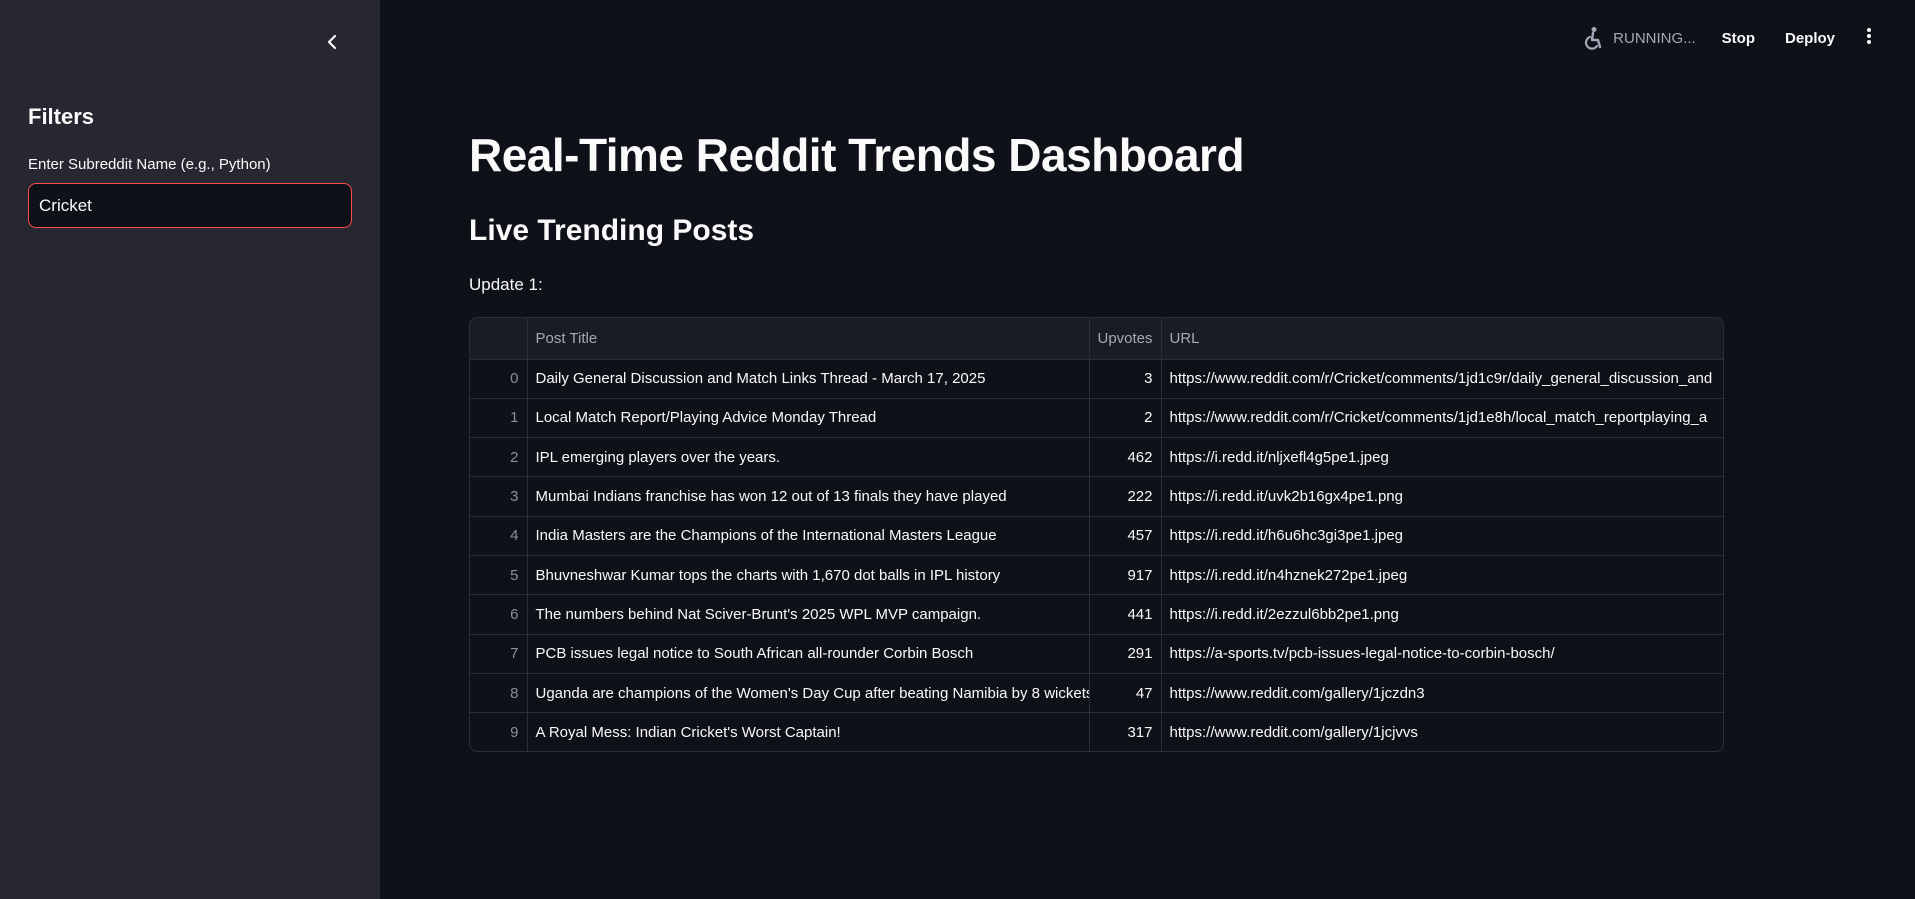 The width and height of the screenshot is (1915, 899). I want to click on section-title: Live Trending Posts, so click(612, 230).